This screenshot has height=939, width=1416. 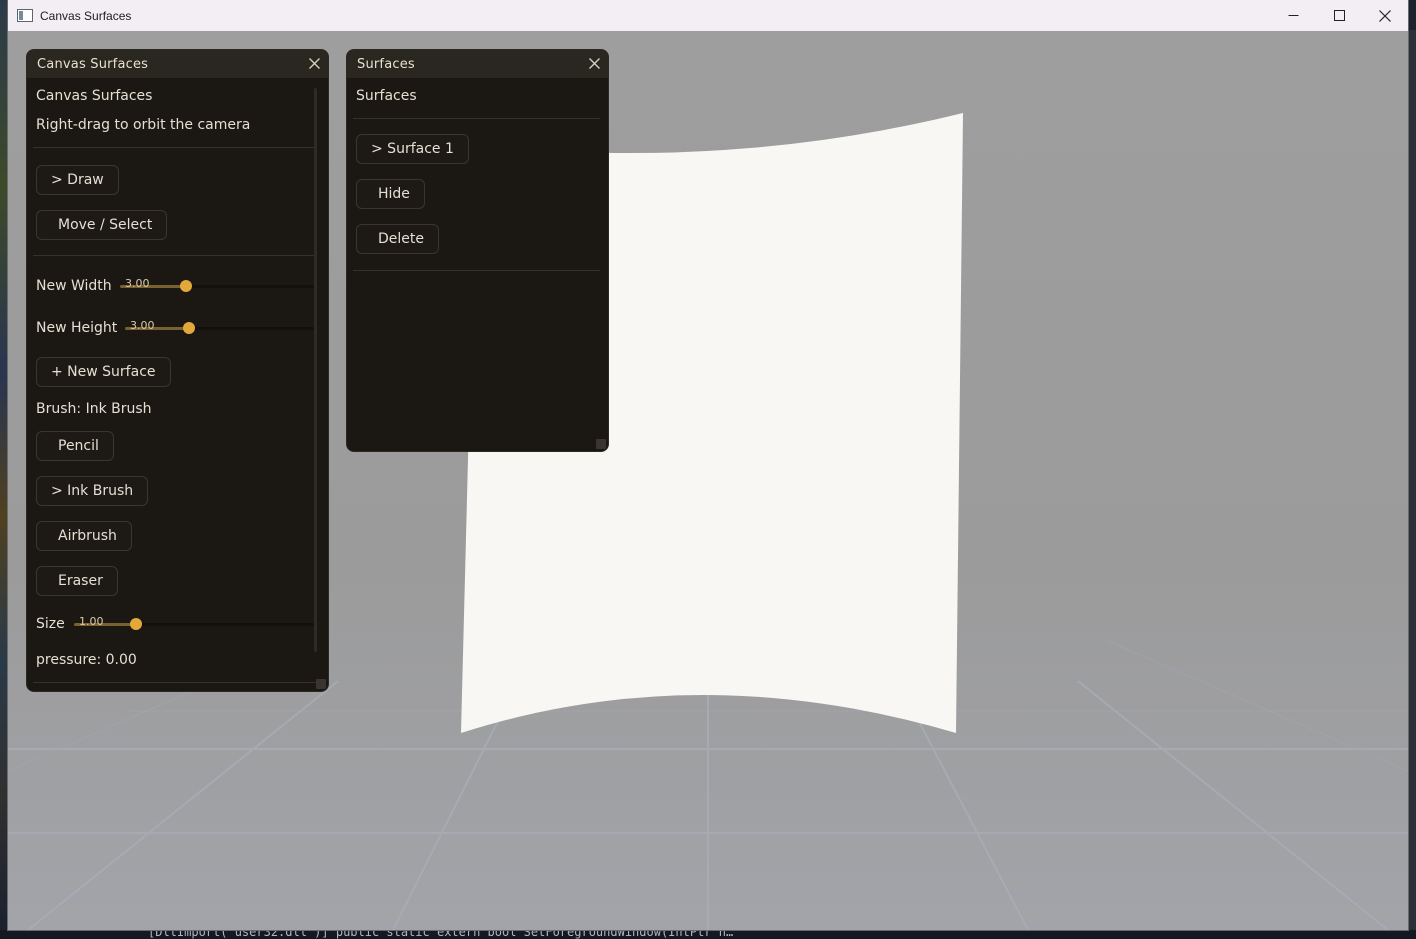 I want to click on pressure-readout: pressure: 0.00, so click(x=86, y=660).